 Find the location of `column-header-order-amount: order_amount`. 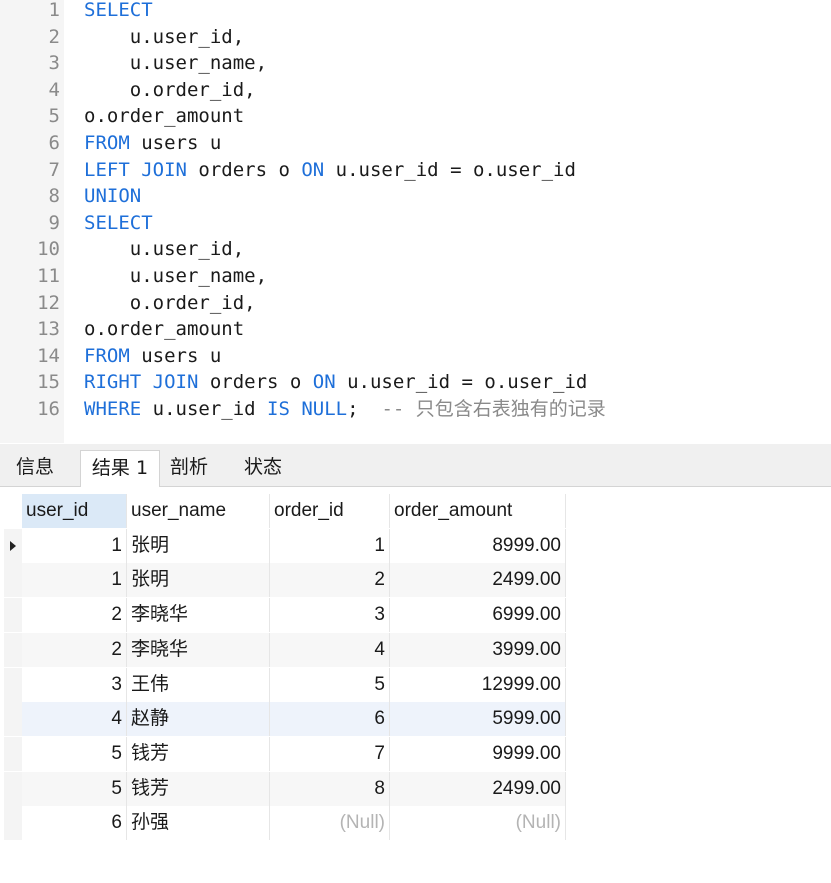

column-header-order-amount: order_amount is located at coordinates (478, 511).